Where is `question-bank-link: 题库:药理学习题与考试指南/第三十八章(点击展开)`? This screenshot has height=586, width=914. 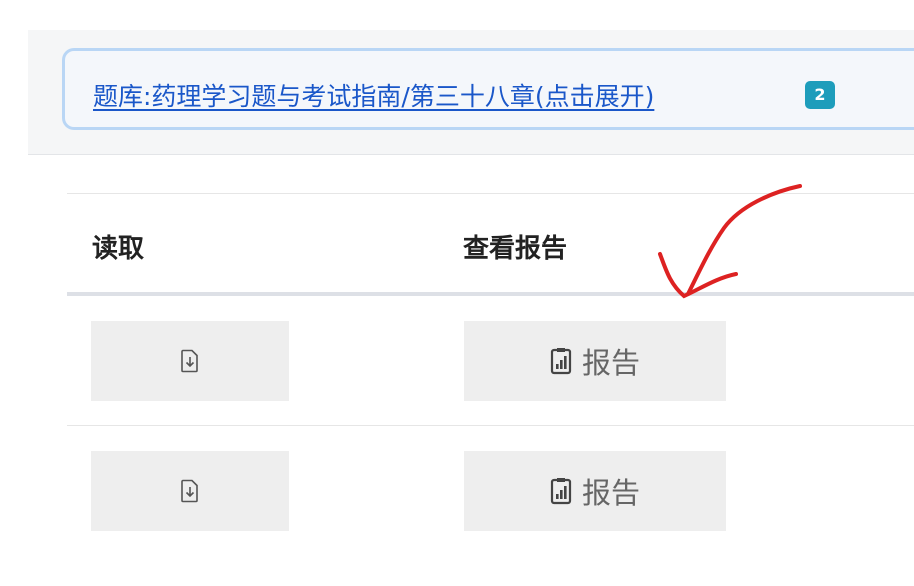 question-bank-link: 题库:药理学习题与考试指南/第三十八章(点击展开) is located at coordinates (373, 95).